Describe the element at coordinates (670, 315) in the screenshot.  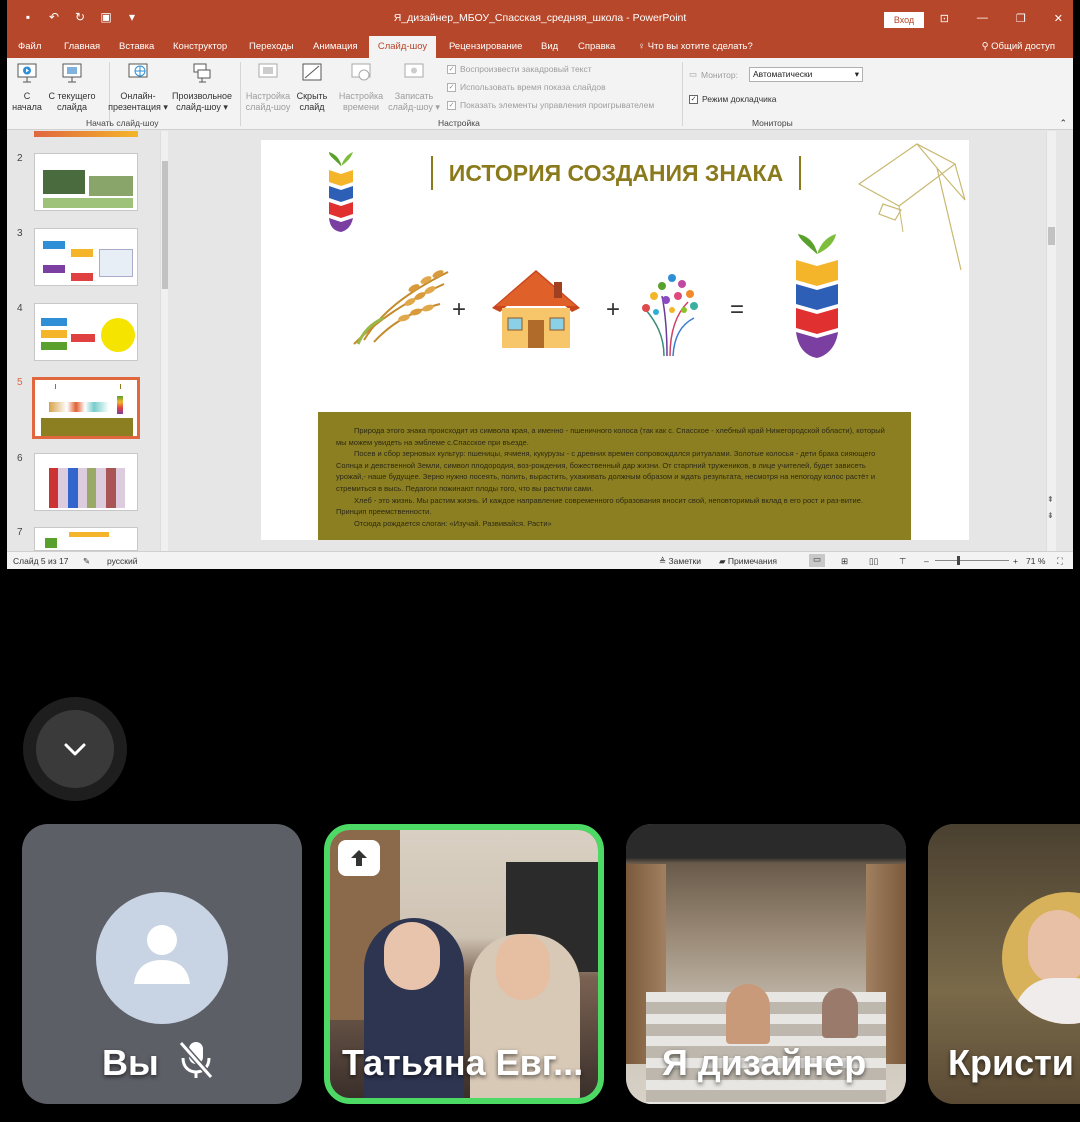
I see `tree-icon` at that location.